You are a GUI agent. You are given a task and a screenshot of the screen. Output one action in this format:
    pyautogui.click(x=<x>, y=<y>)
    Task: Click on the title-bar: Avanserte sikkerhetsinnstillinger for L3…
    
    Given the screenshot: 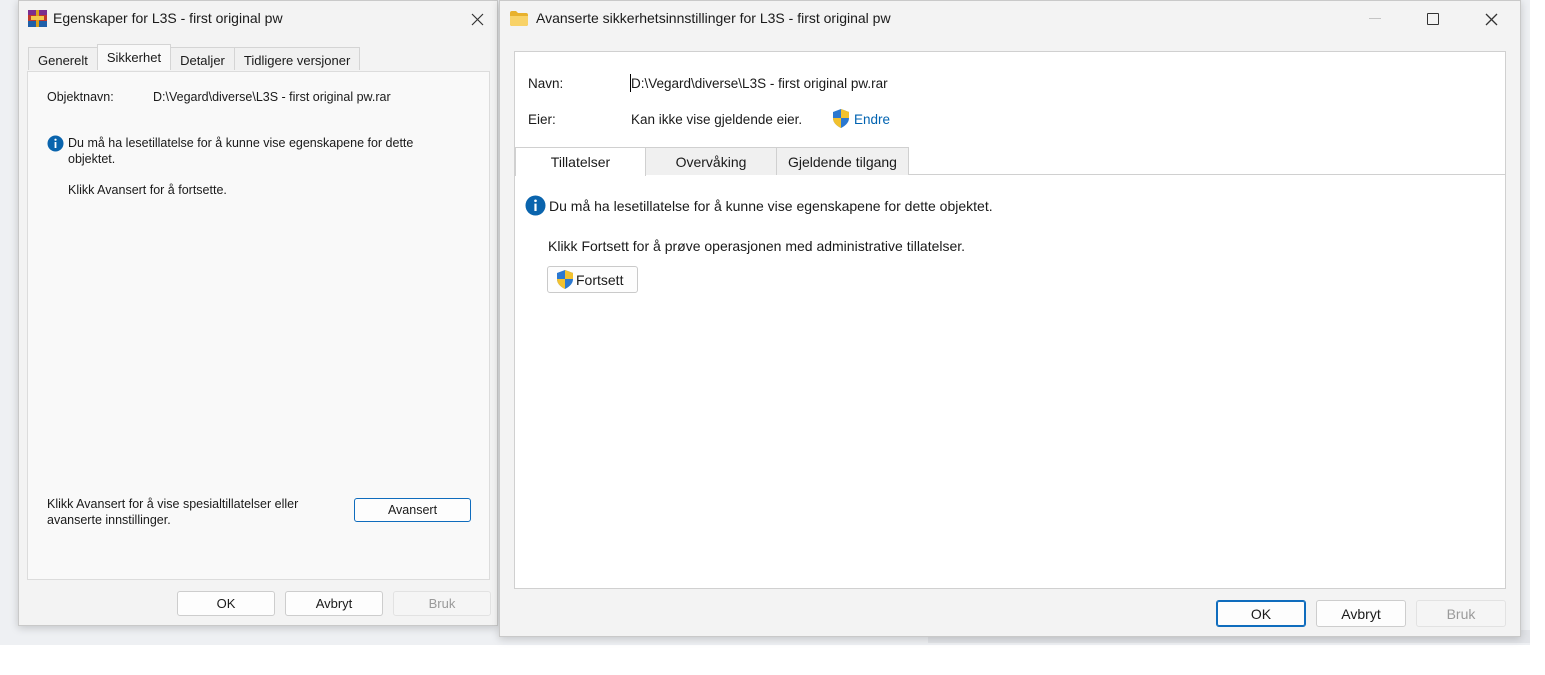 What is the action you would take?
    pyautogui.click(x=1010, y=19)
    